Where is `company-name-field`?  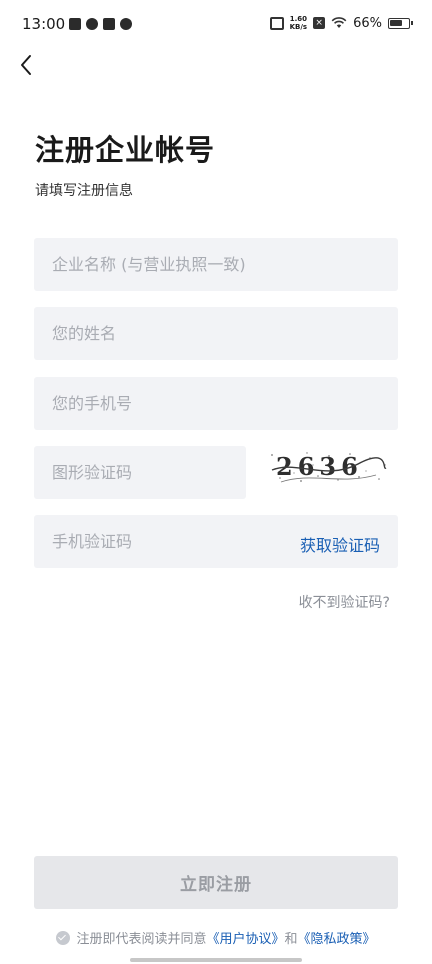
company-name-field is located at coordinates (216, 264).